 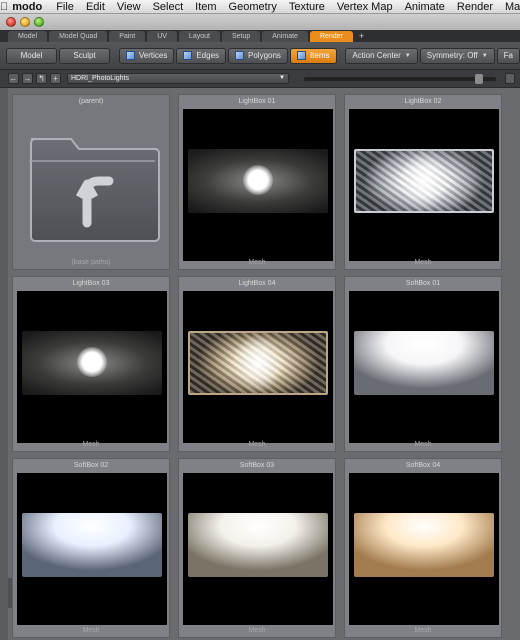 What do you see at coordinates (253, 7) in the screenshot?
I see `menu-geometry: Geometry` at bounding box center [253, 7].